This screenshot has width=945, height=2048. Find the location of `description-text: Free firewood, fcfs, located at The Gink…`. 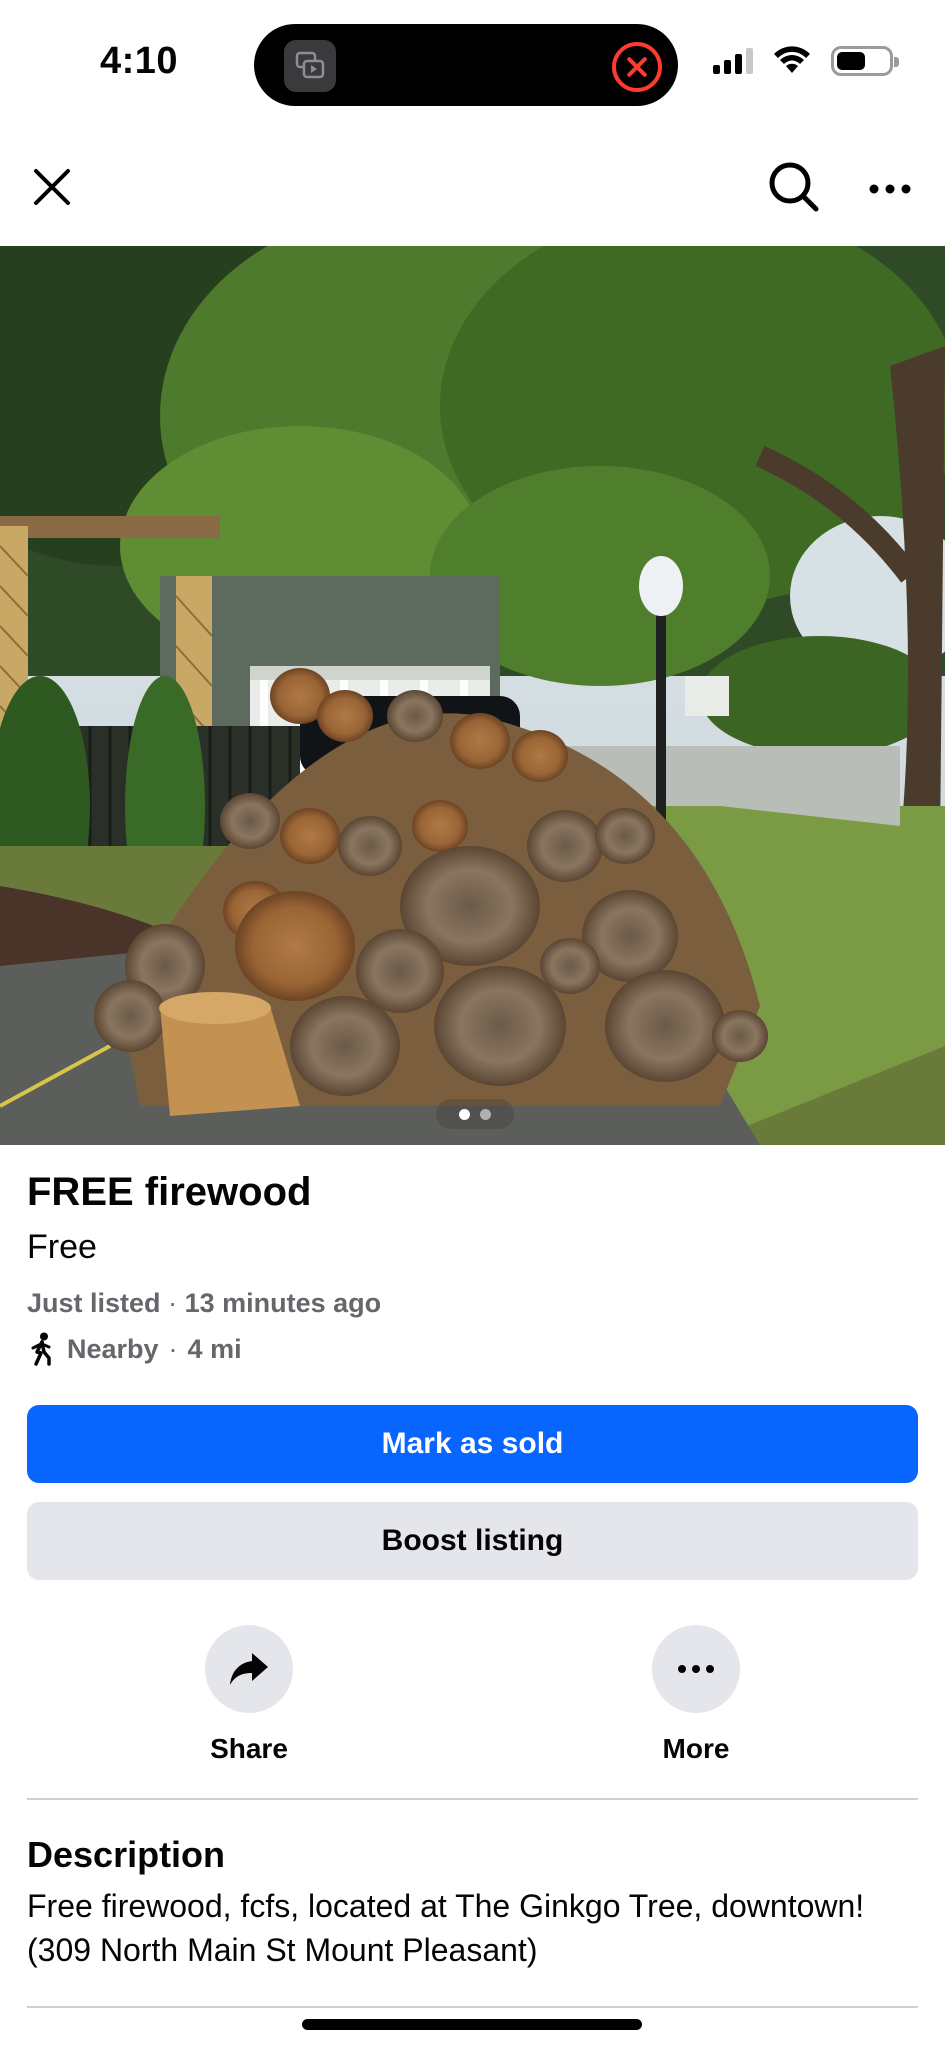

description-text: Free firewood, fcfs, located at The Gink… is located at coordinates (446, 1928).